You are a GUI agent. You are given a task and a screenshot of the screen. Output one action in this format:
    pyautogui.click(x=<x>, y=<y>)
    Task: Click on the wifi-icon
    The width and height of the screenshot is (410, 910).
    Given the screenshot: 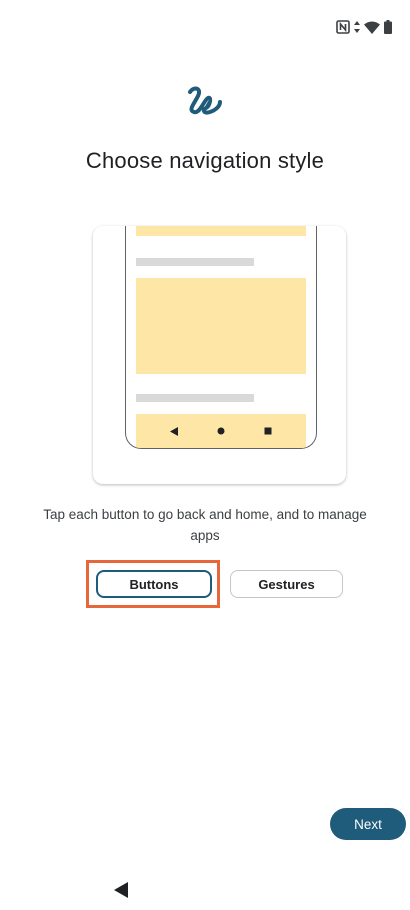 What is the action you would take?
    pyautogui.click(x=372, y=27)
    